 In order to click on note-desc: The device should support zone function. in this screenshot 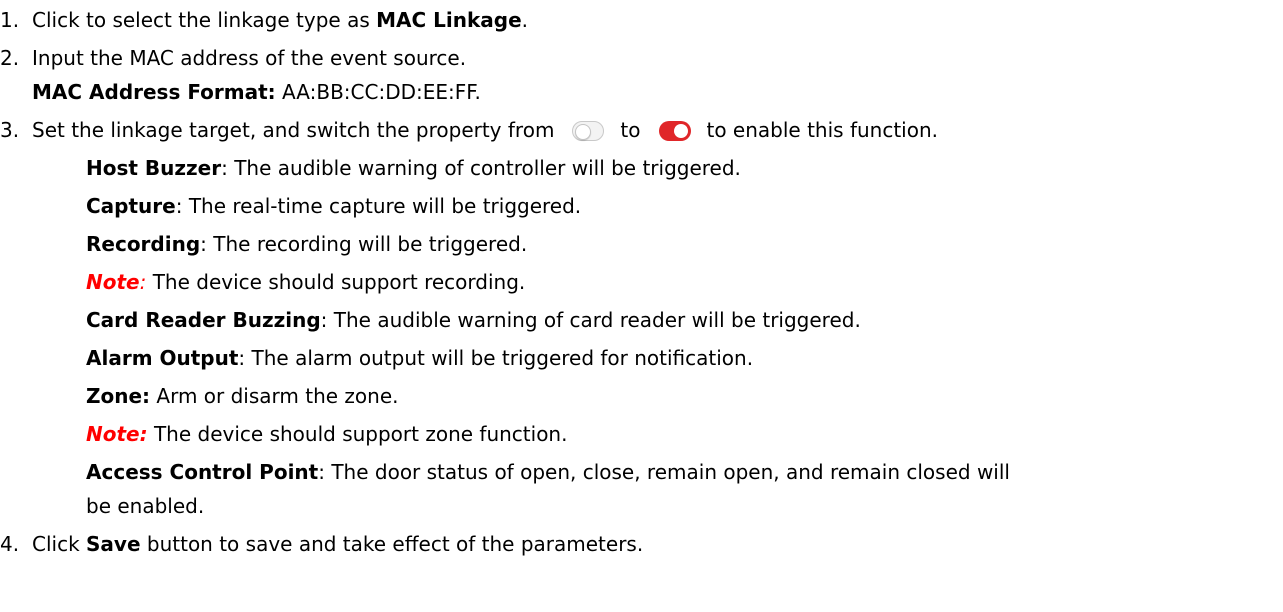, I will do `click(357, 434)`.